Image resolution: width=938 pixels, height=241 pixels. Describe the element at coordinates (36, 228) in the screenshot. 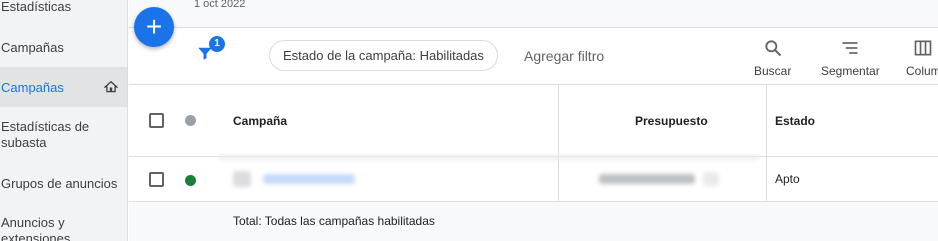

I see `sidebar-item-label: Anuncios y extensiones` at that location.